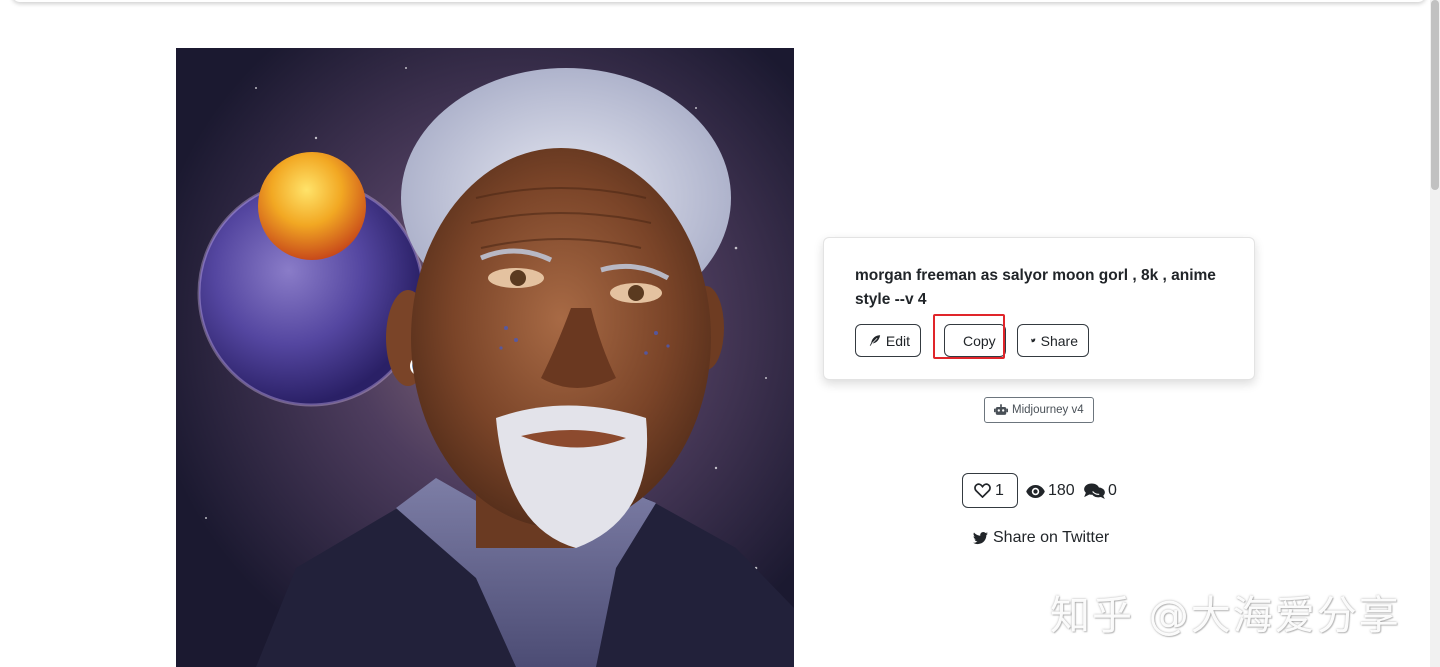 This screenshot has height=667, width=1440. What do you see at coordinates (1435, 333) in the screenshot?
I see `page-scrollbar` at bounding box center [1435, 333].